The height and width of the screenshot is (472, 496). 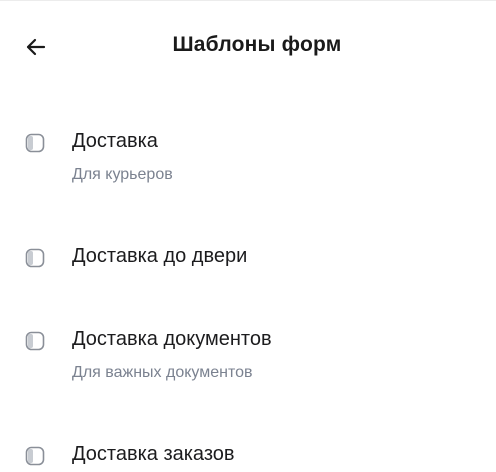 What do you see at coordinates (122, 174) in the screenshot?
I see `template-subtitle: Для курьеров` at bounding box center [122, 174].